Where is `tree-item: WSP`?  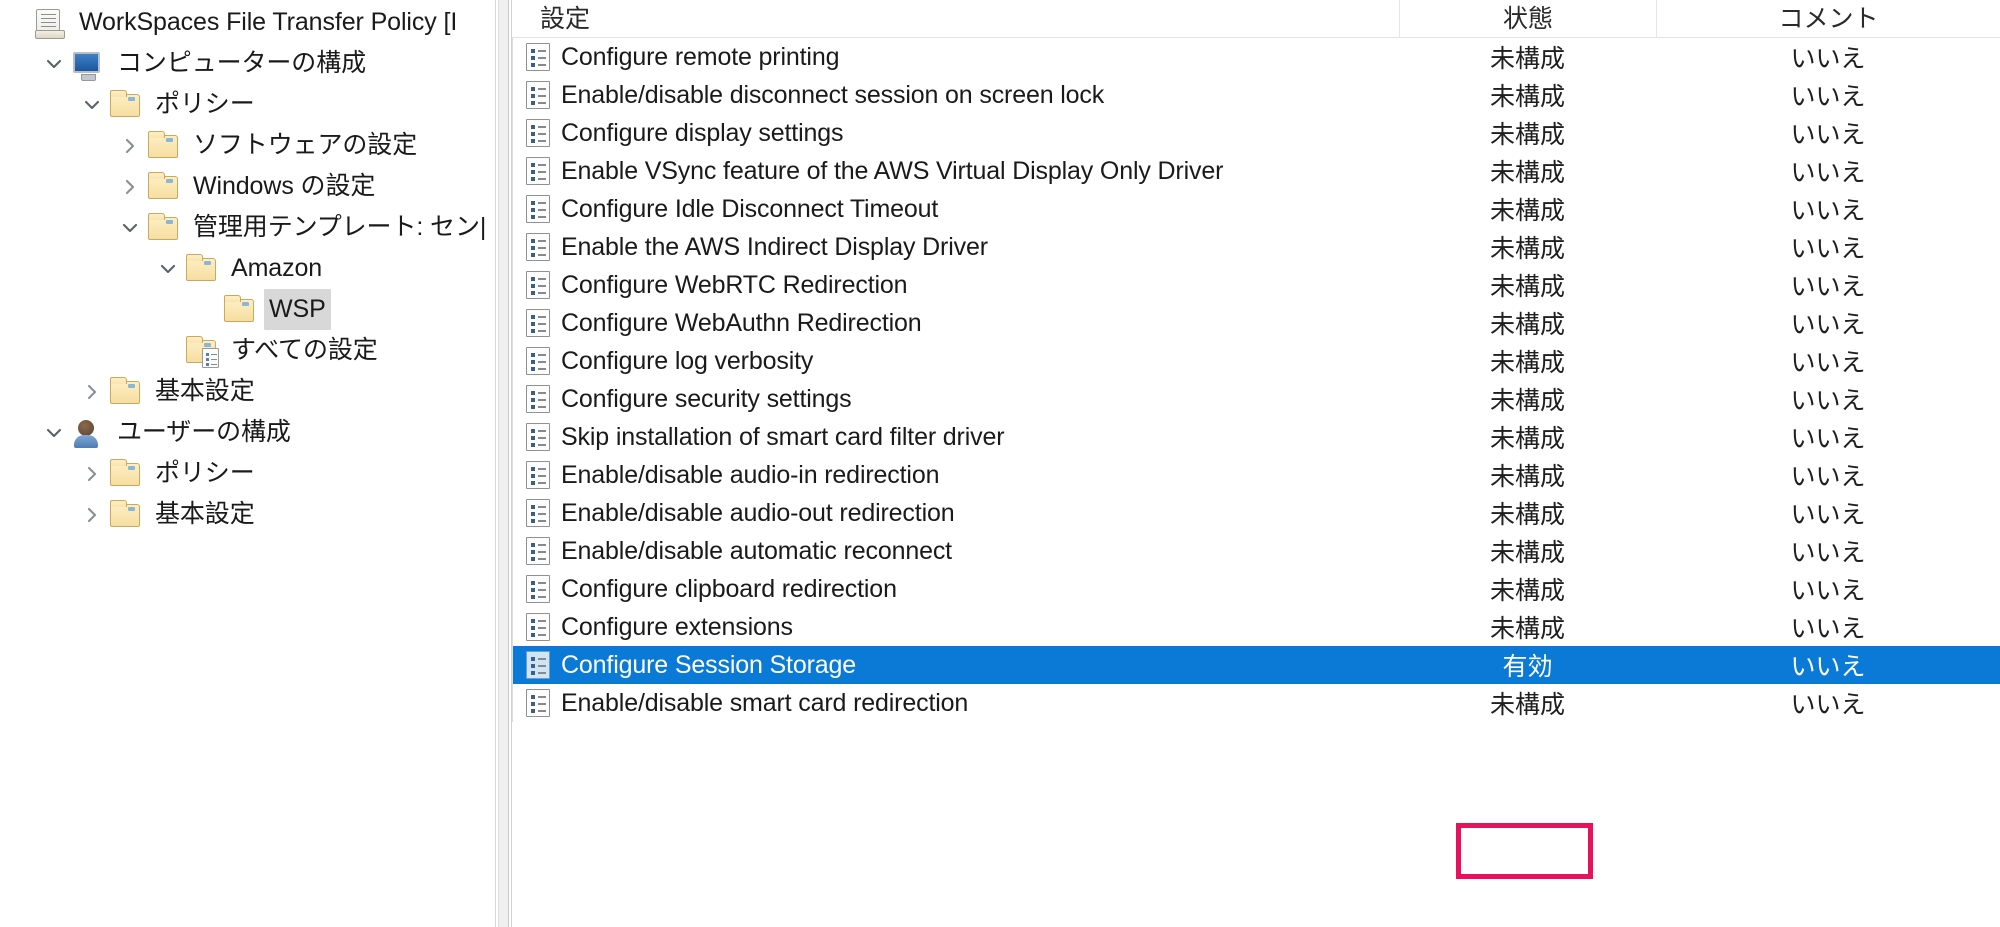
tree-item: WSP is located at coordinates (247, 309).